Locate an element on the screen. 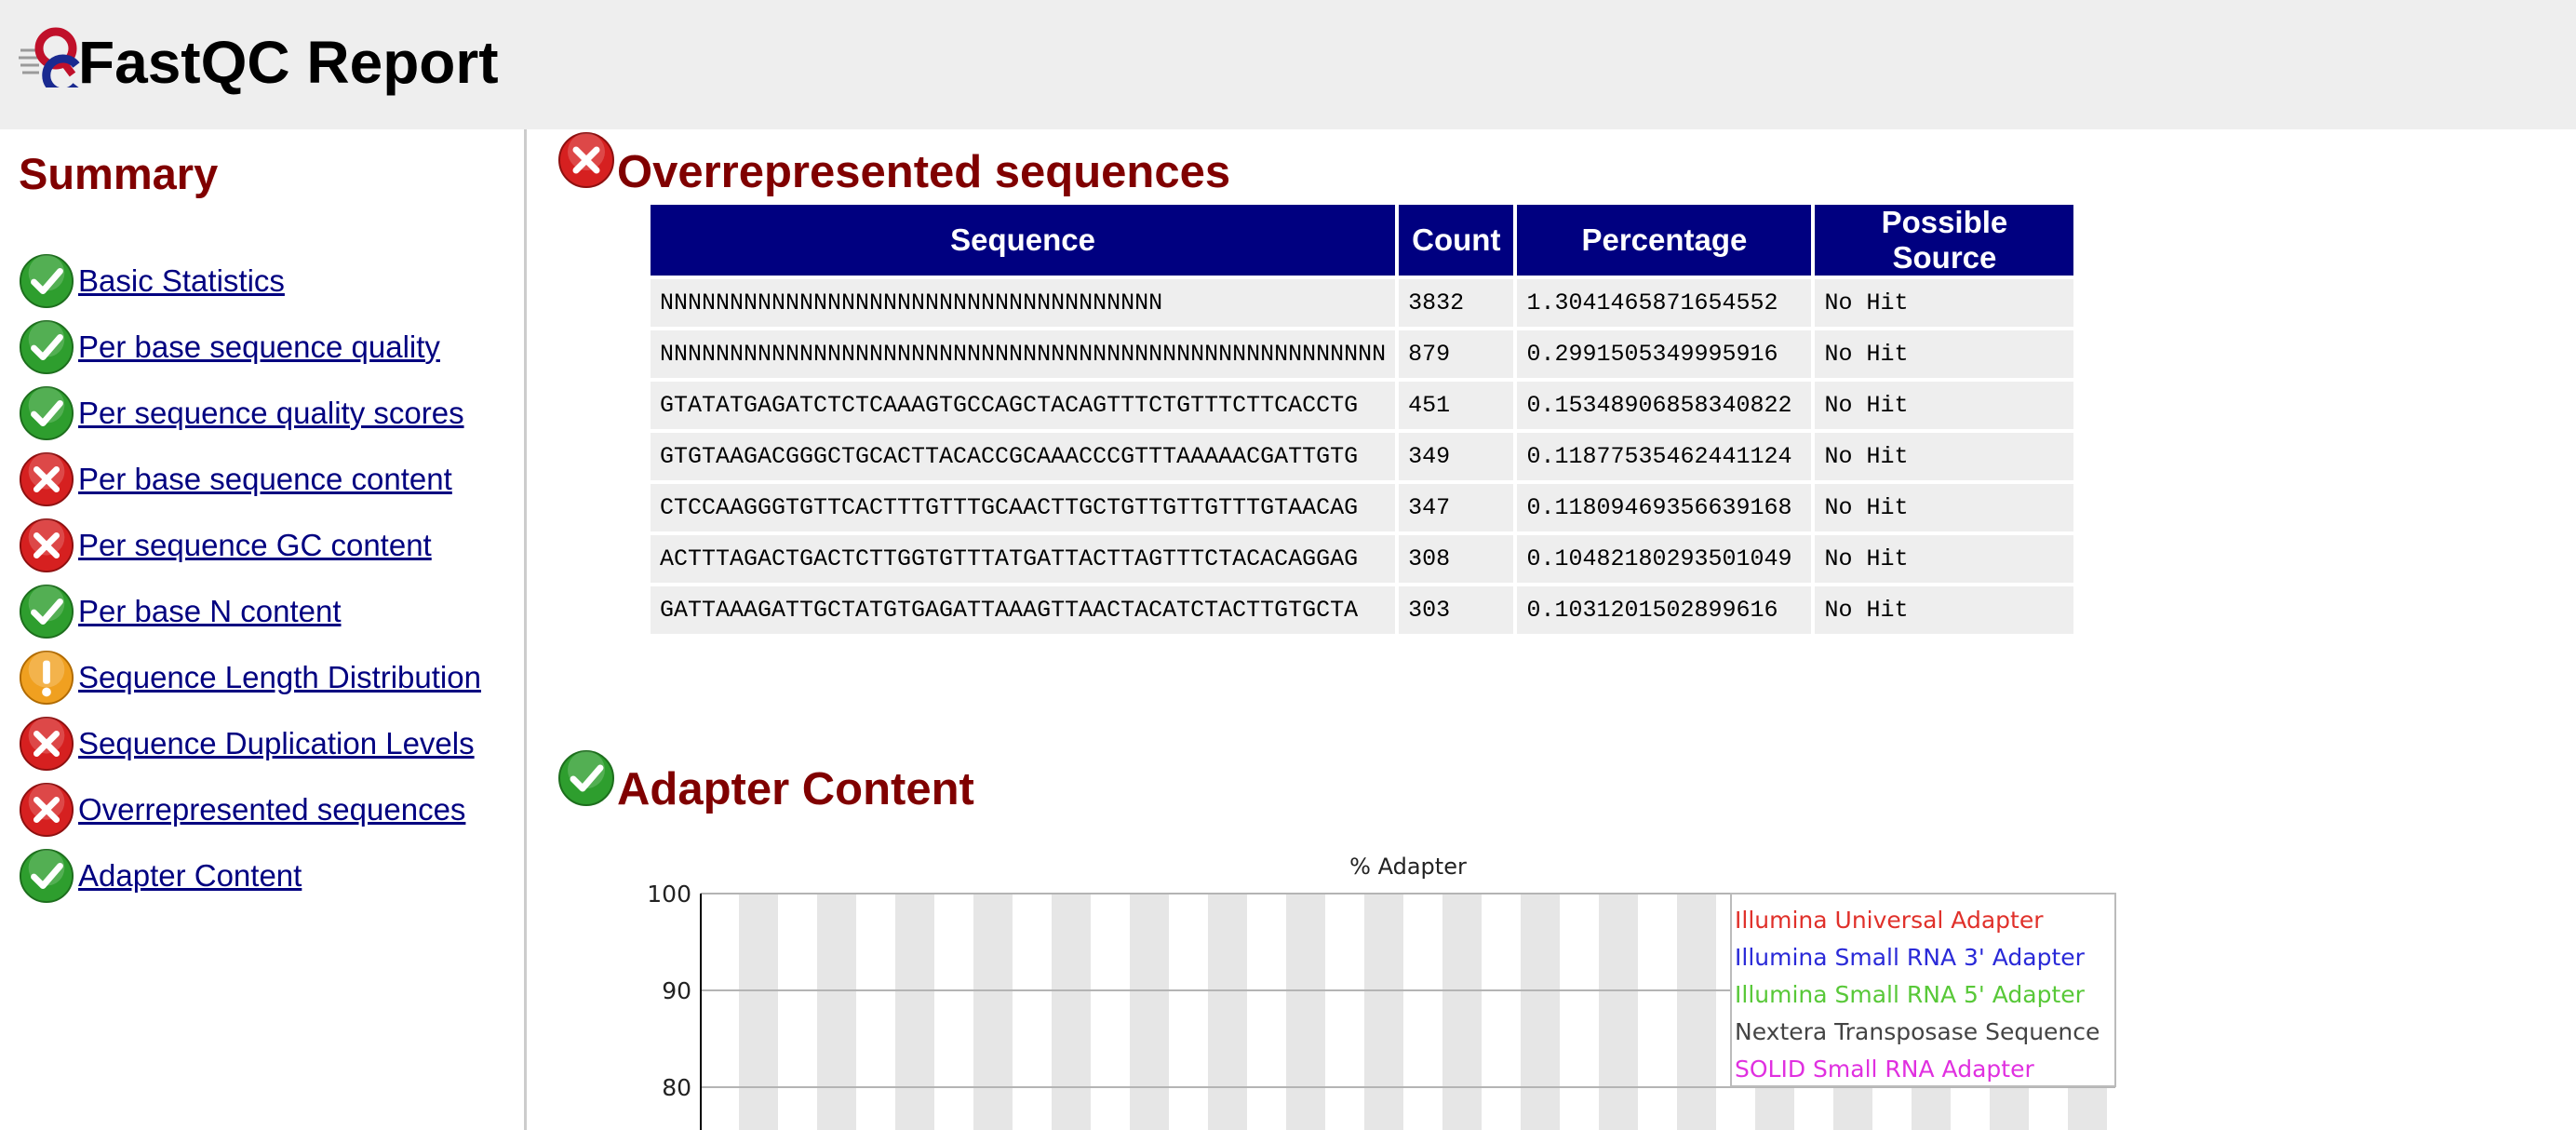 The image size is (2576, 1130). summary-link: Basic Statistics is located at coordinates (181, 281).